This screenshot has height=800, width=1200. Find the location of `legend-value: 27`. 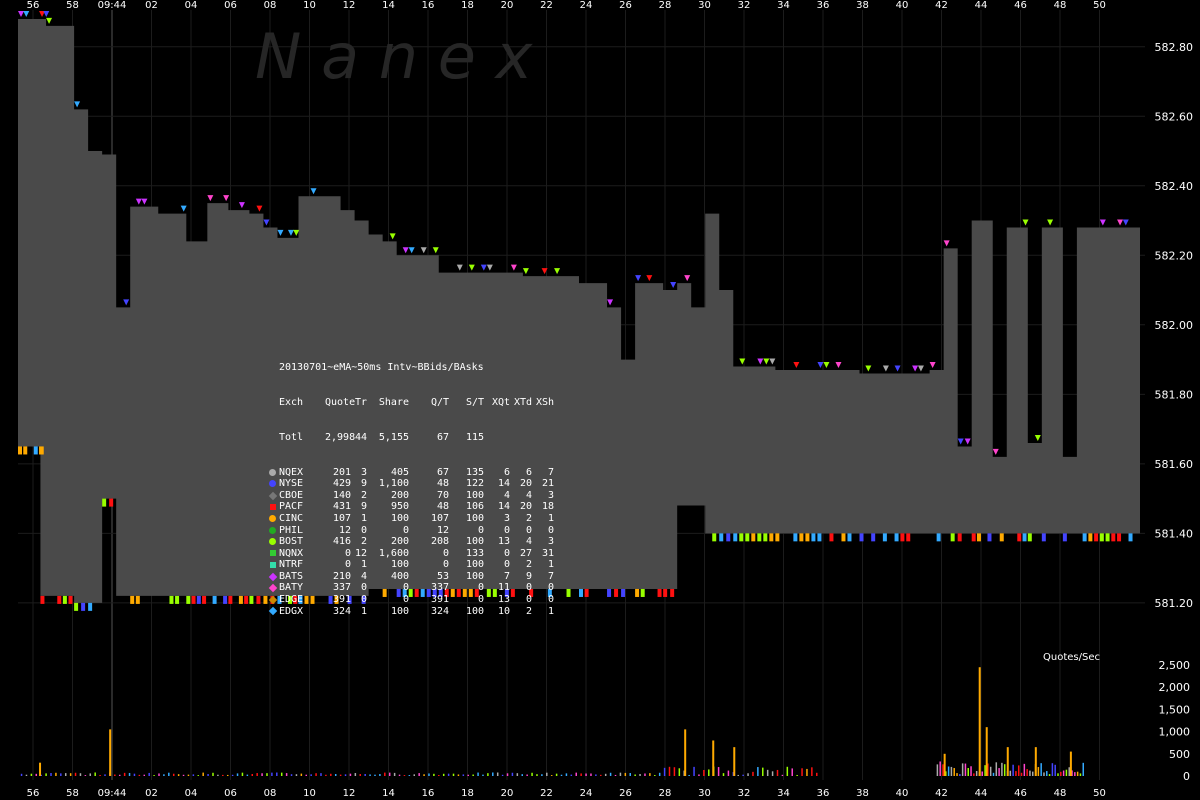

legend-value: 27 is located at coordinates (525, 553).